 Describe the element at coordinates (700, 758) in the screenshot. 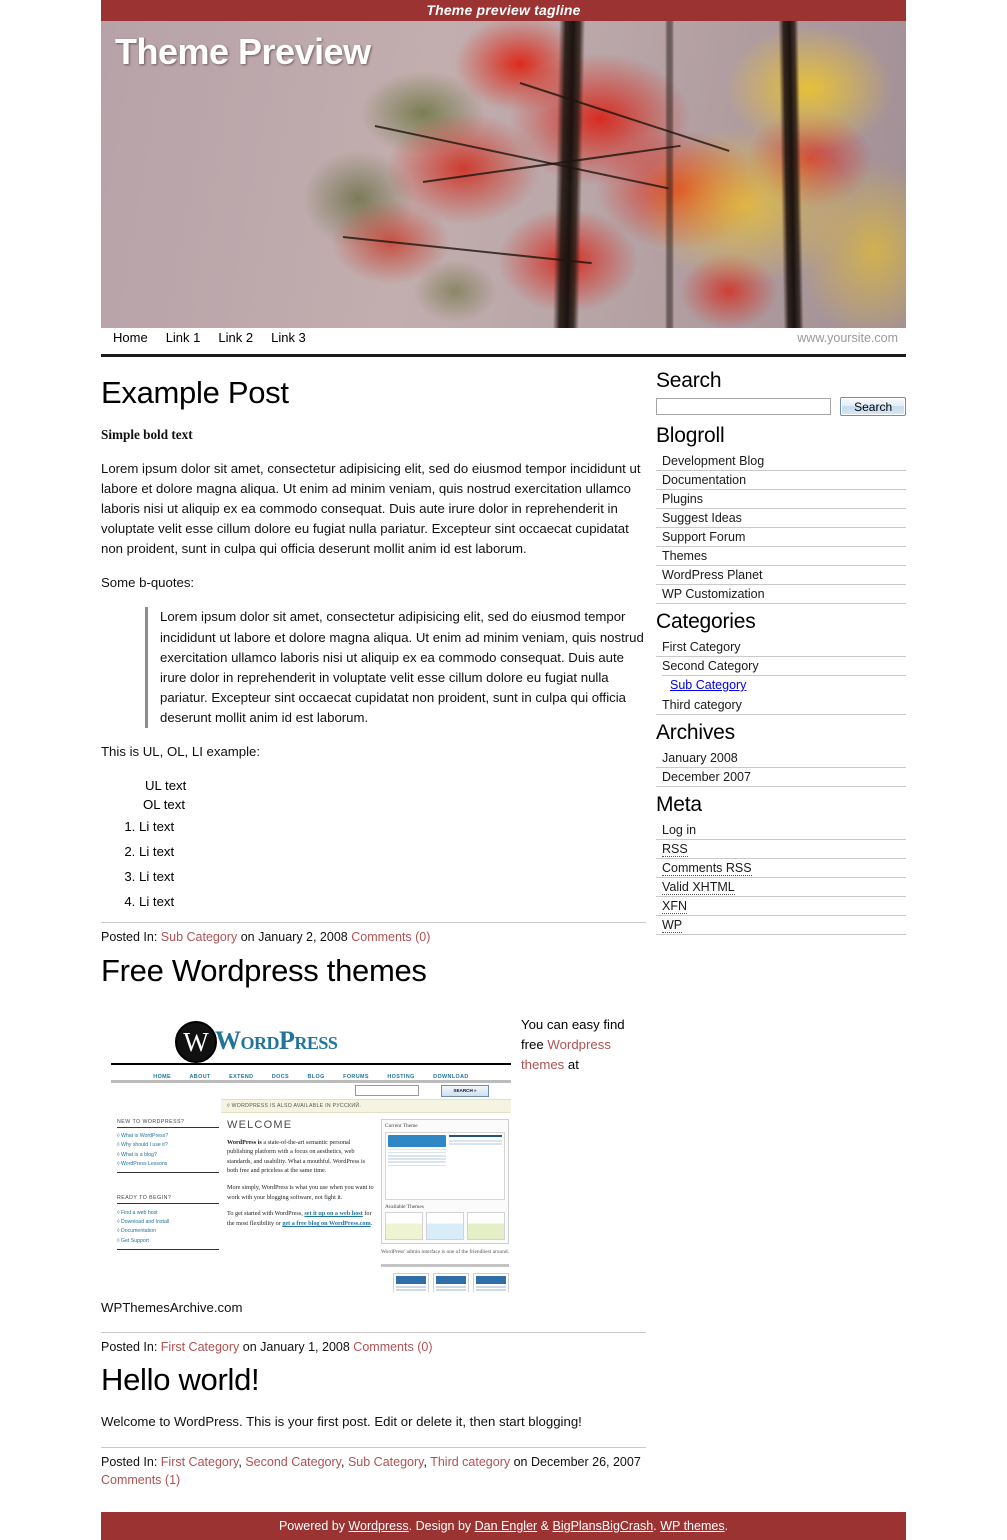

I see `archive-link: January 2008` at that location.